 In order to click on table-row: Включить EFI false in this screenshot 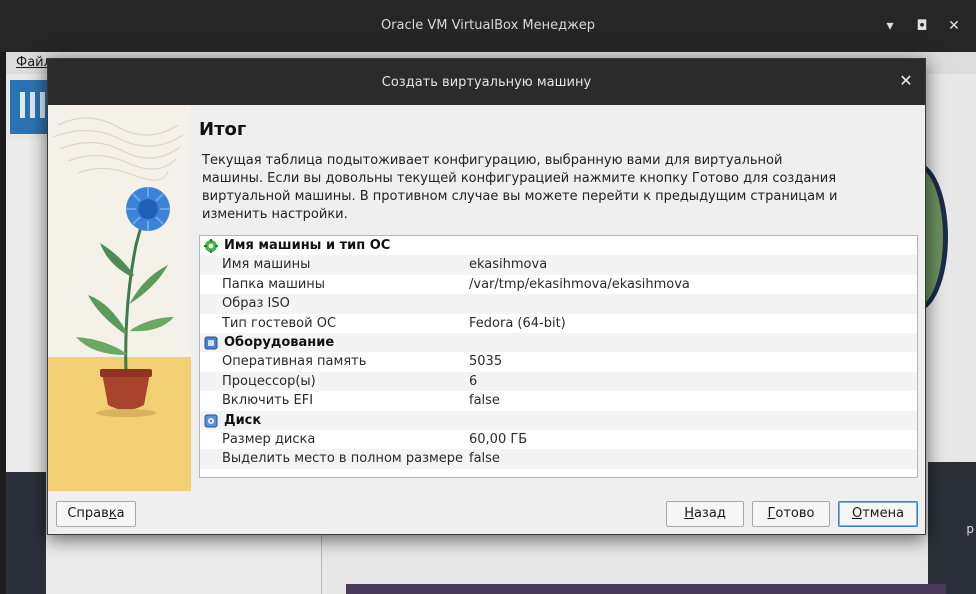, I will do `click(361, 401)`.